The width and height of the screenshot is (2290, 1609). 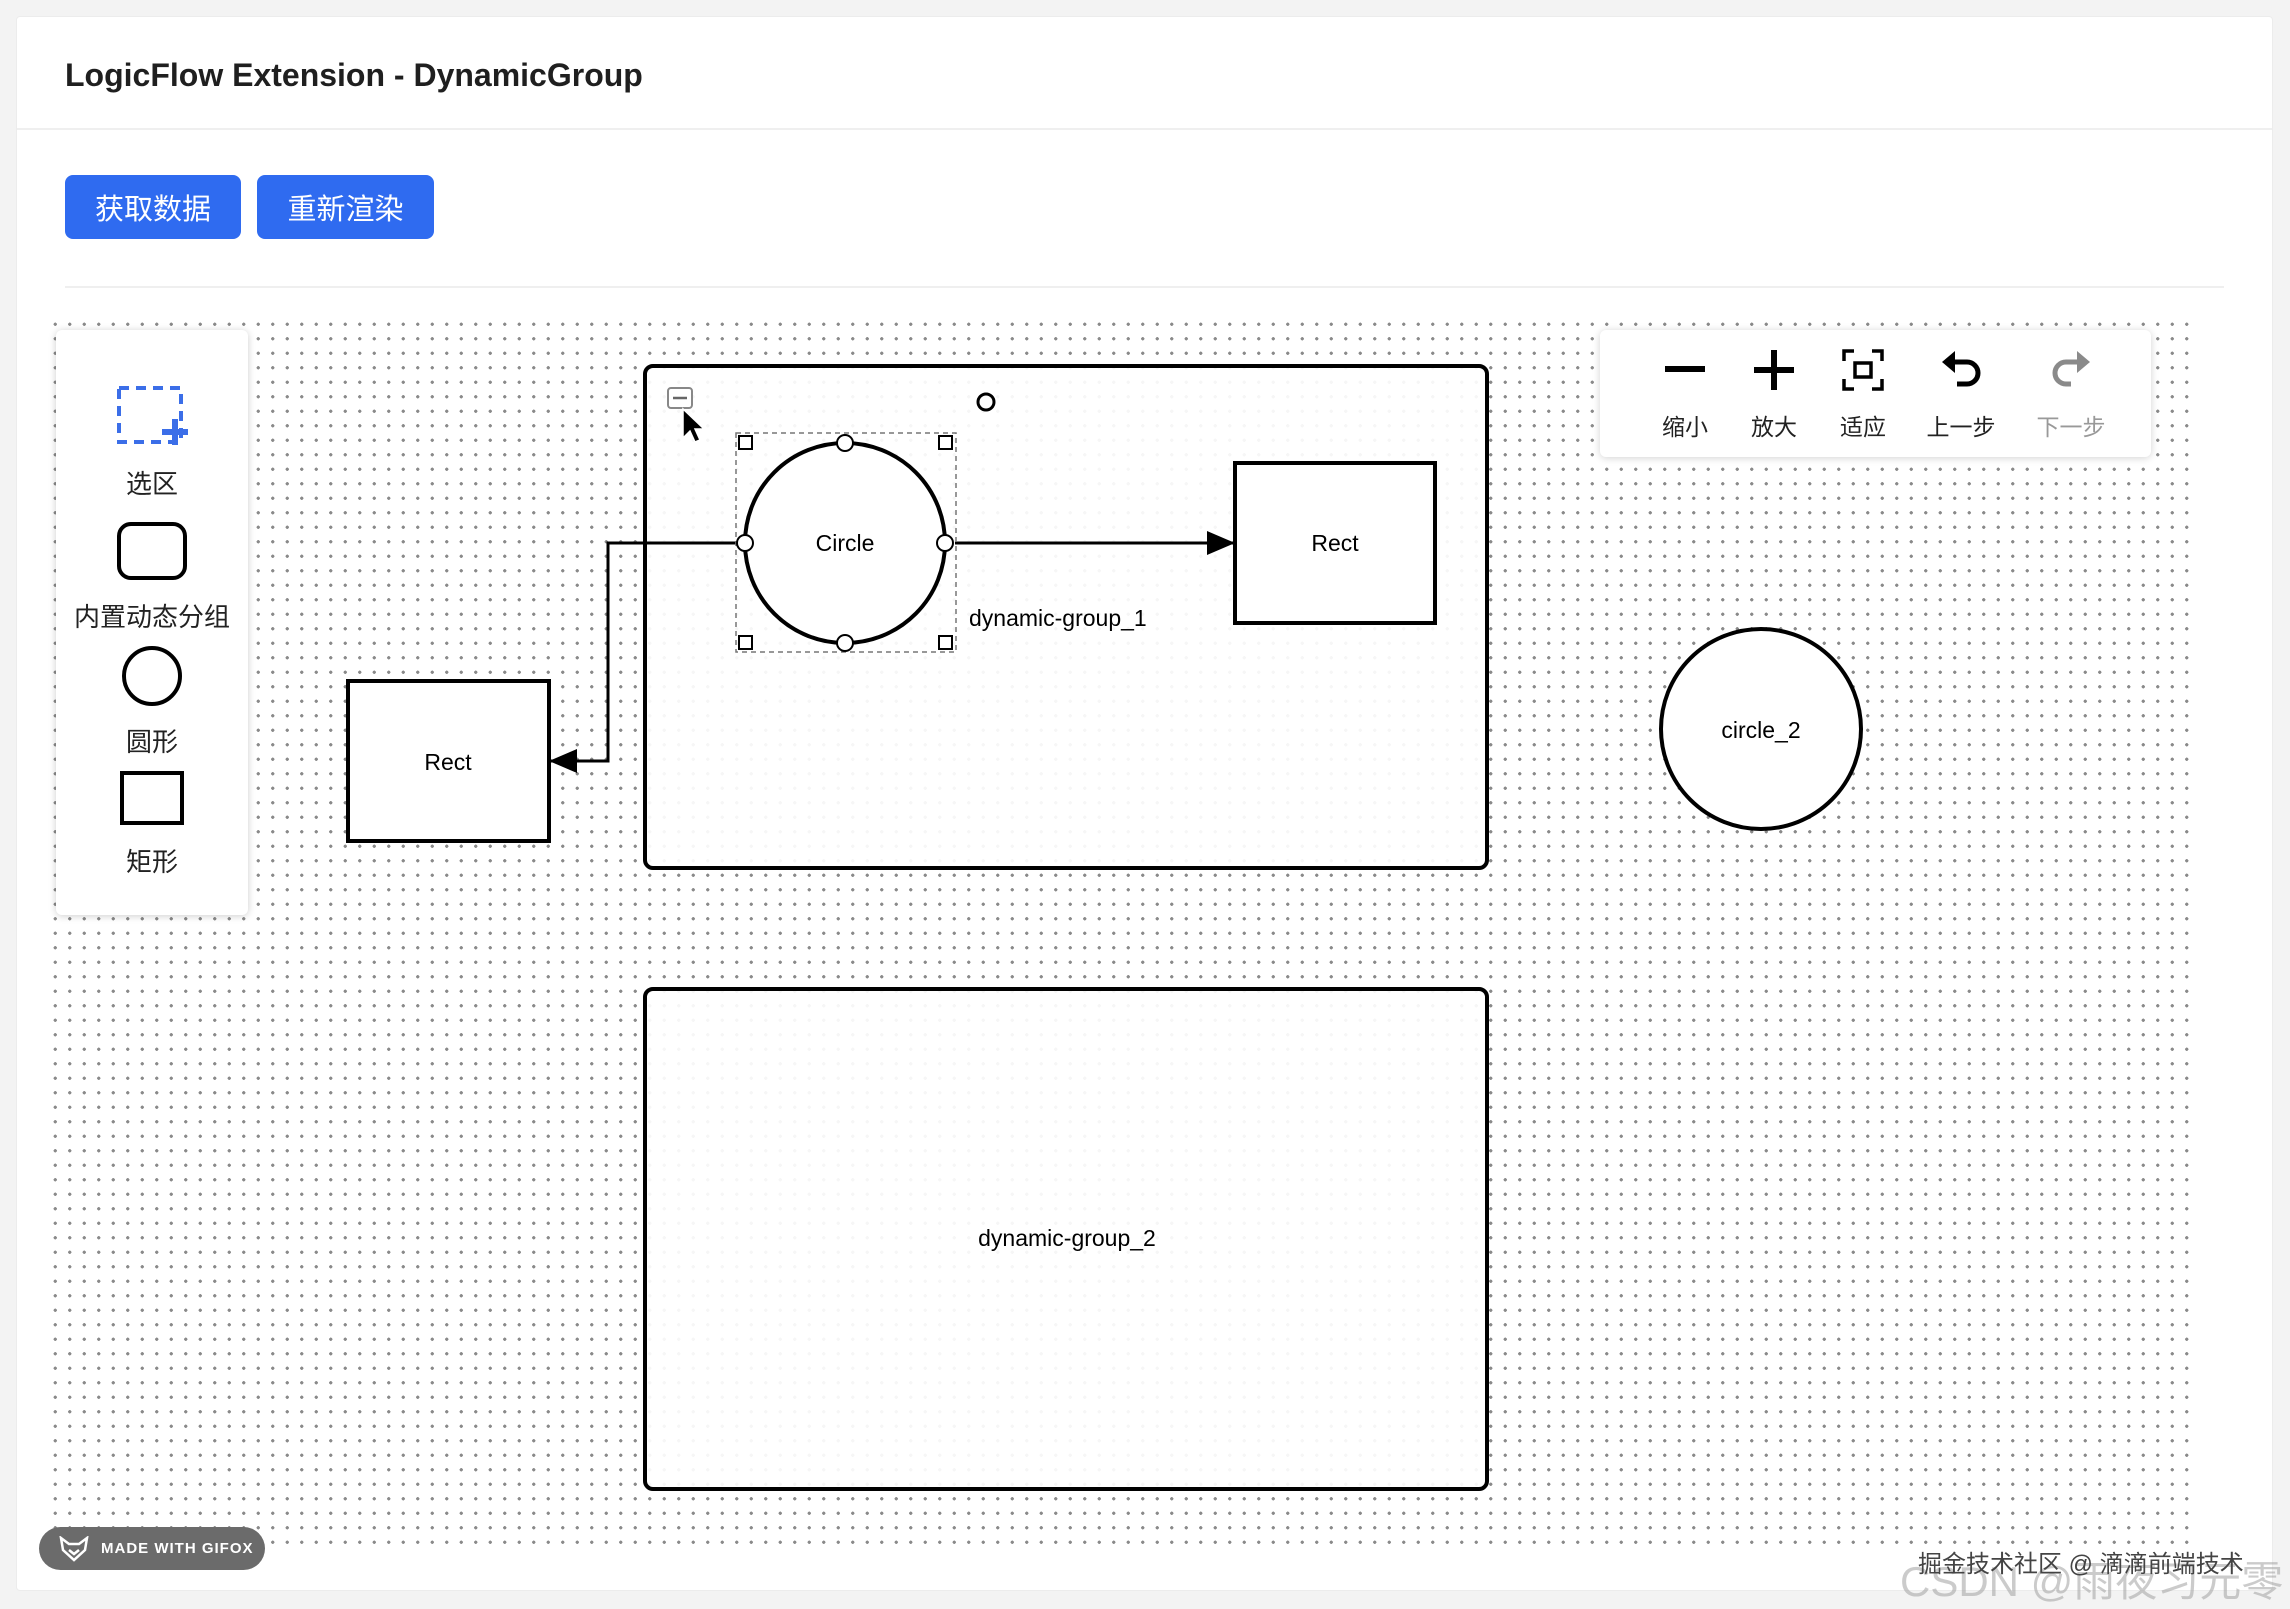 I want to click on fit-label: 适应, so click(x=1863, y=427).